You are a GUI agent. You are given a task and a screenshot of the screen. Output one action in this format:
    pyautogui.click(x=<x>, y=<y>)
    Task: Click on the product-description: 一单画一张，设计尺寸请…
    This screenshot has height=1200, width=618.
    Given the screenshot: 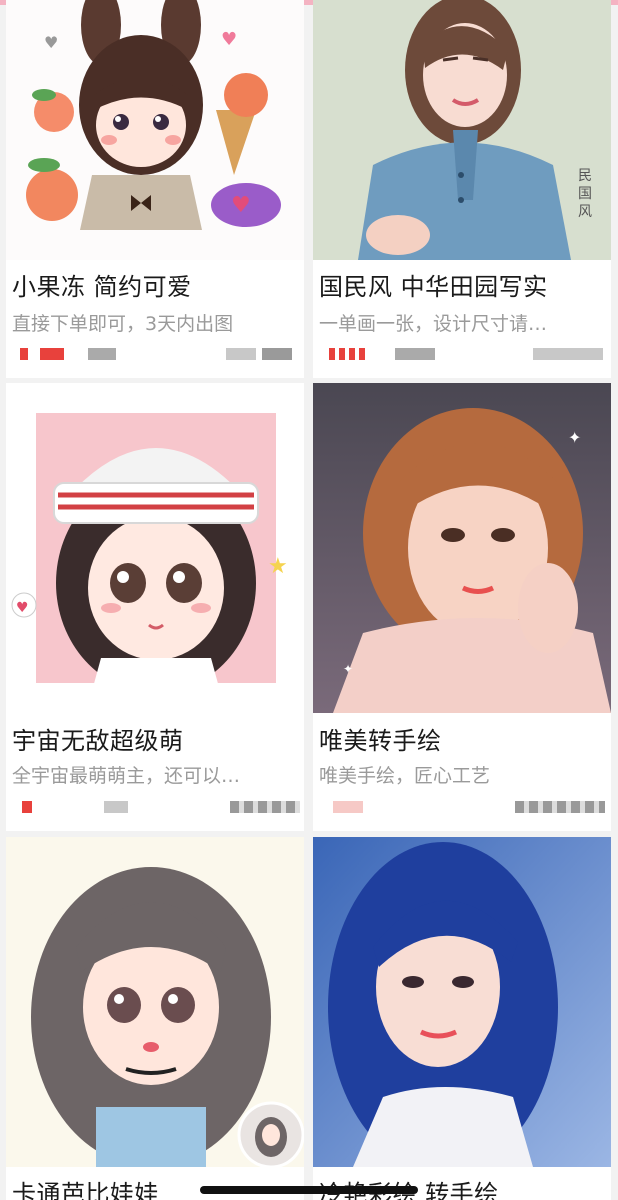 What is the action you would take?
    pyautogui.click(x=433, y=324)
    